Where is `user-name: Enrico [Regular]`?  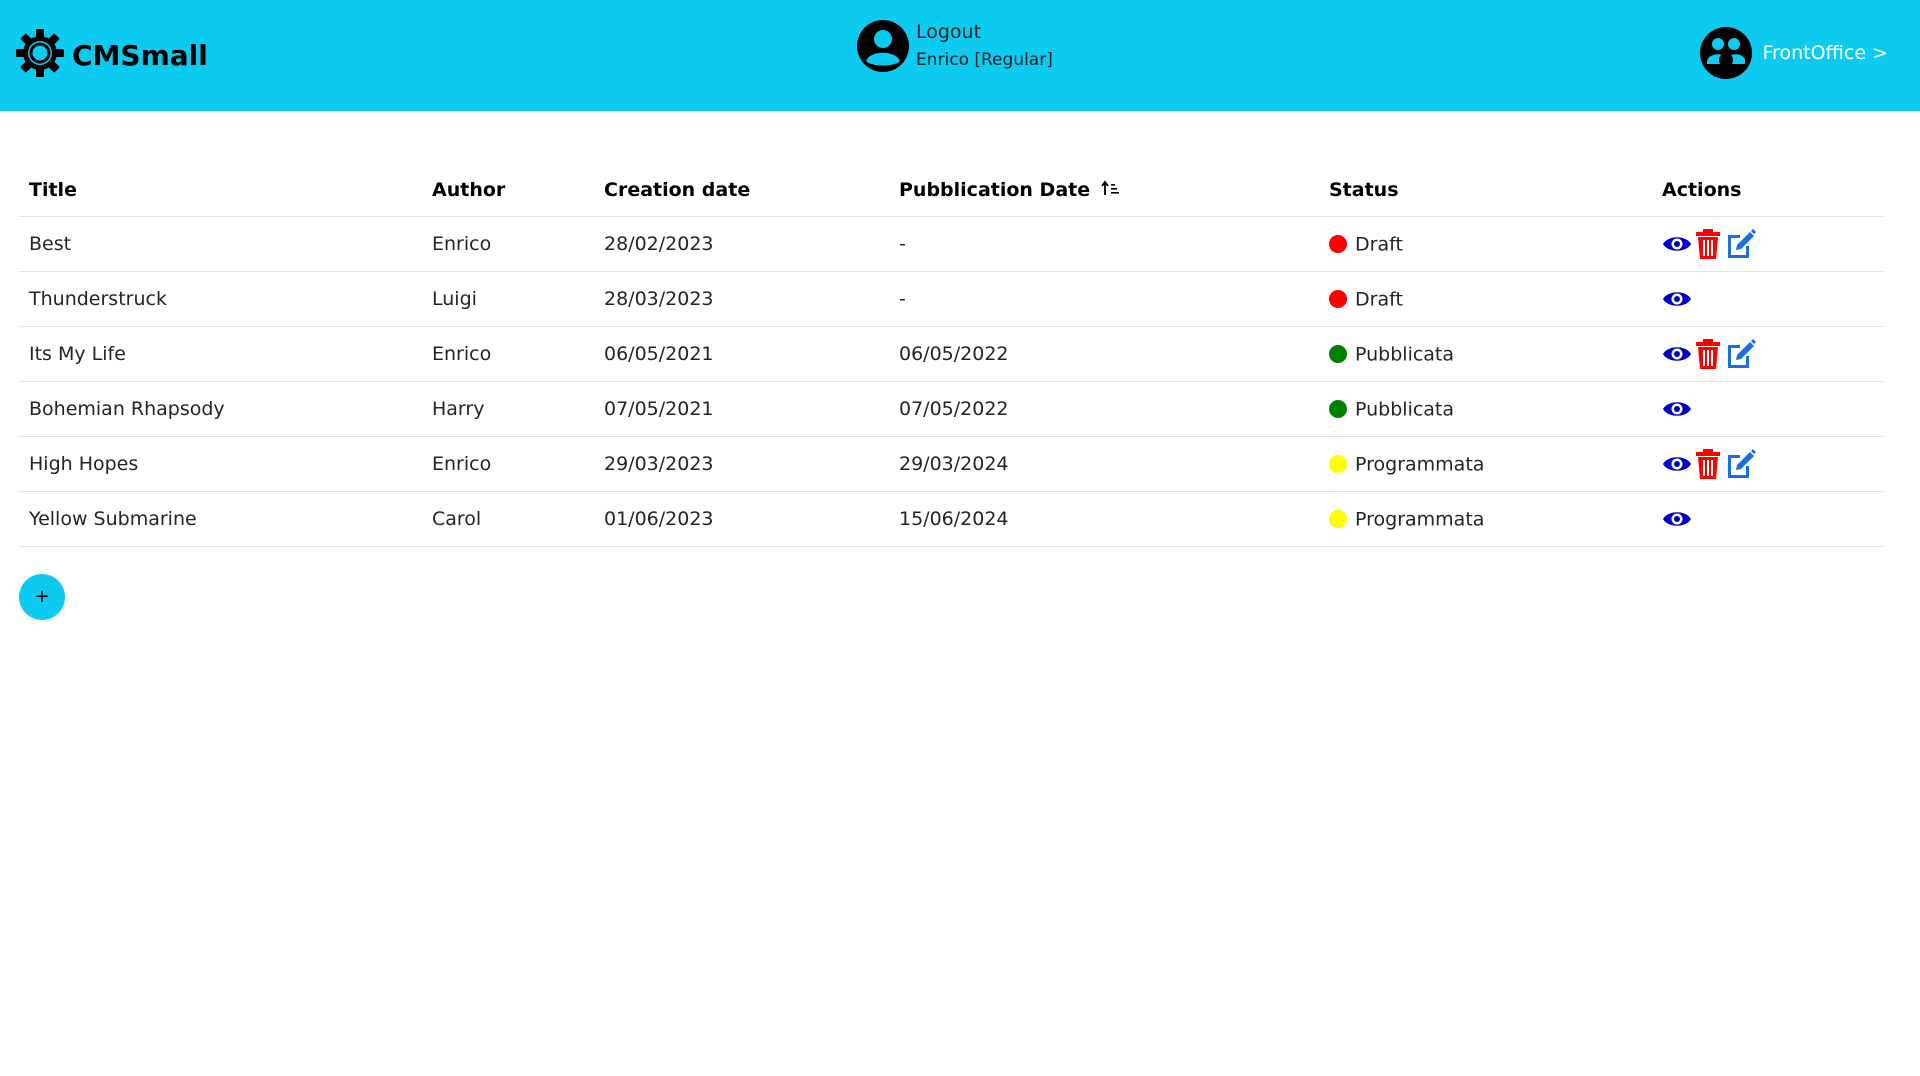
user-name: Enrico [Regular] is located at coordinates (984, 60).